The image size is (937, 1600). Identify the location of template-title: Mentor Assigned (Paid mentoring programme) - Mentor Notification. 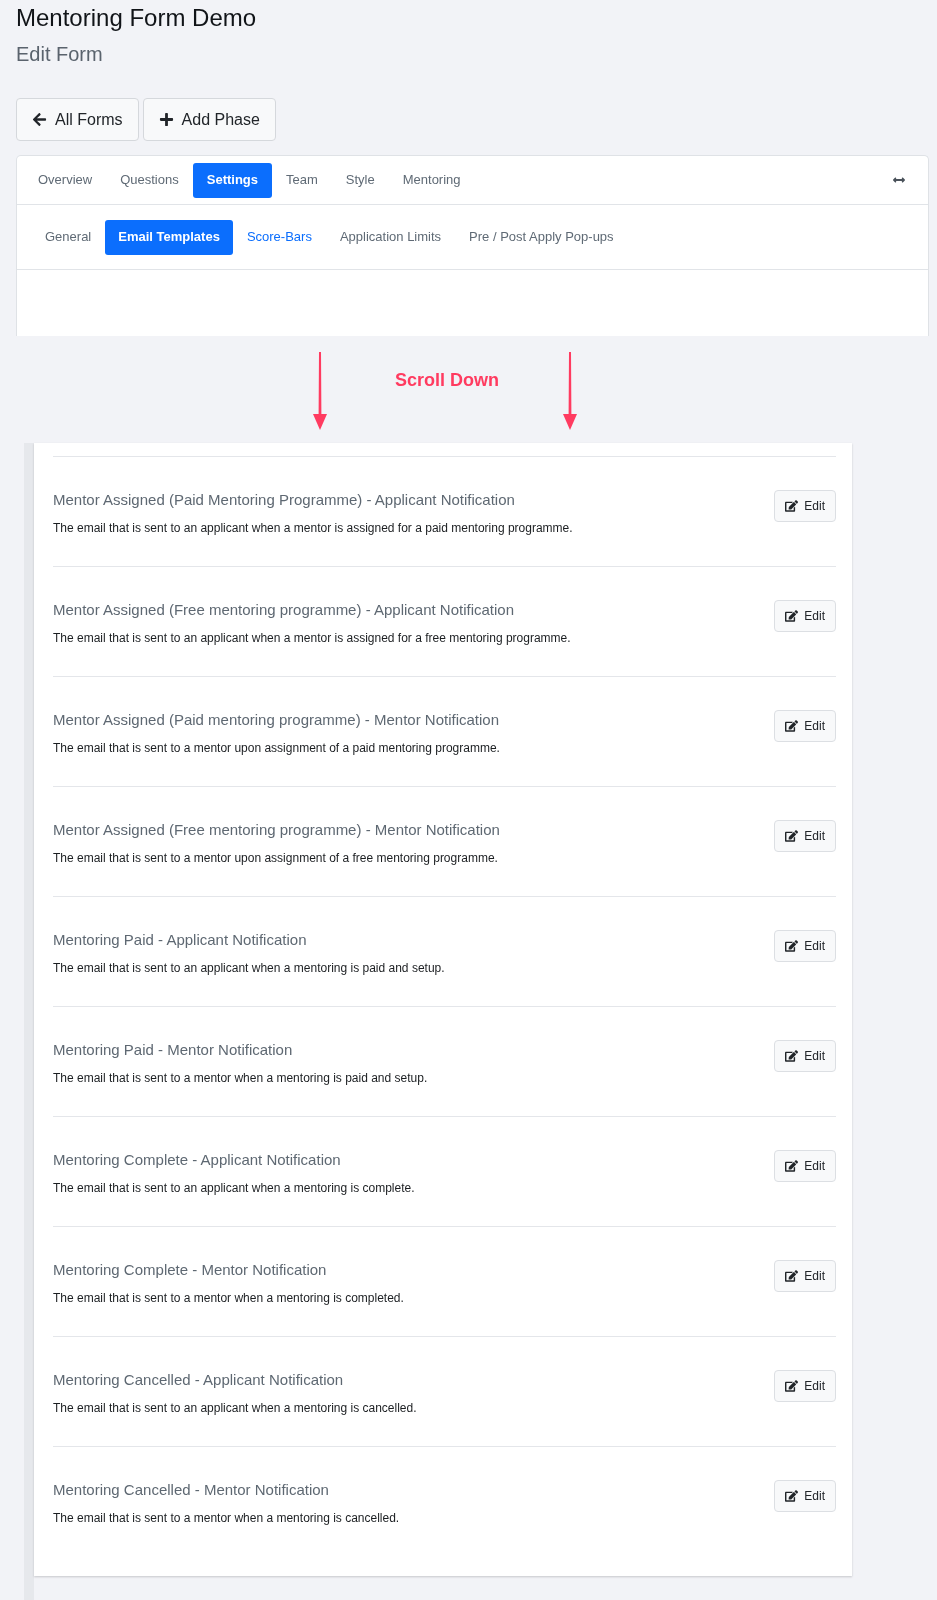
(276, 720).